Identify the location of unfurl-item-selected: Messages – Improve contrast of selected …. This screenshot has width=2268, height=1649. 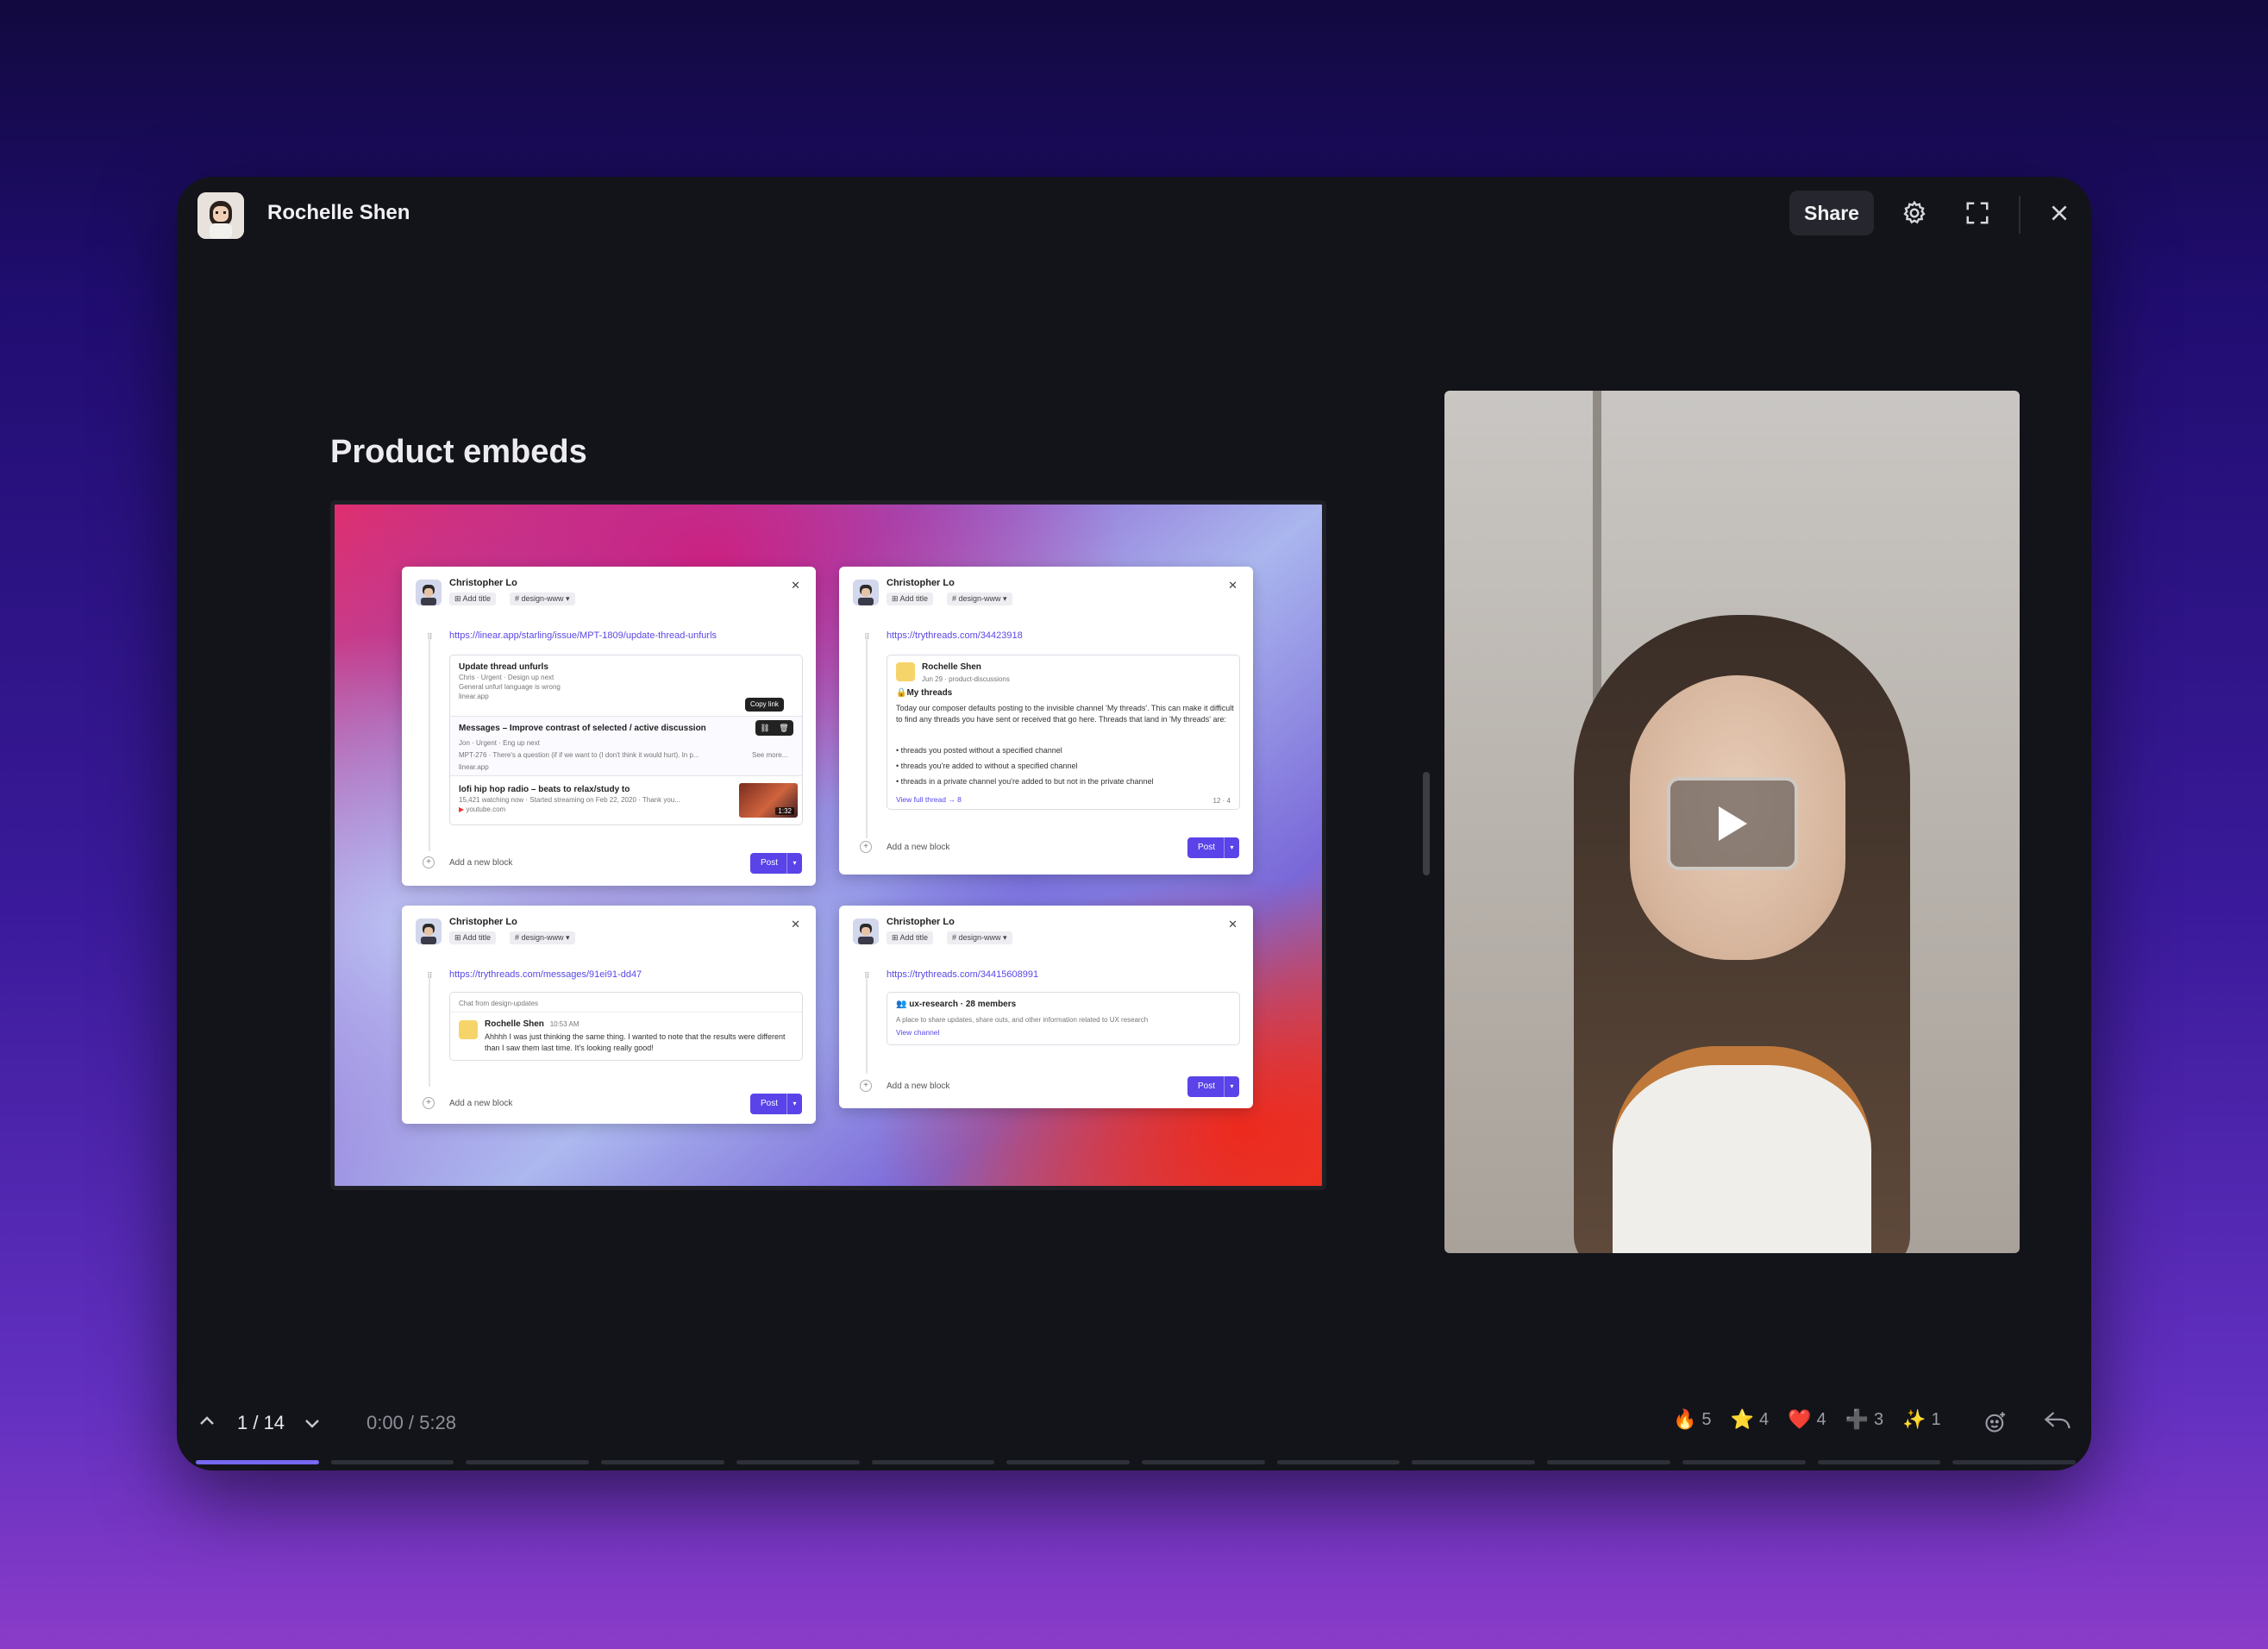
(626, 737).